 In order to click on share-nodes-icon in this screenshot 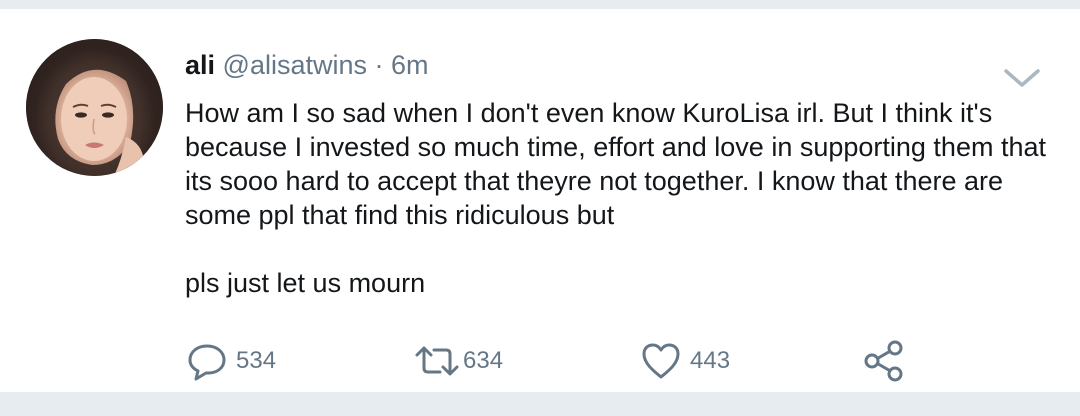, I will do `click(884, 361)`.